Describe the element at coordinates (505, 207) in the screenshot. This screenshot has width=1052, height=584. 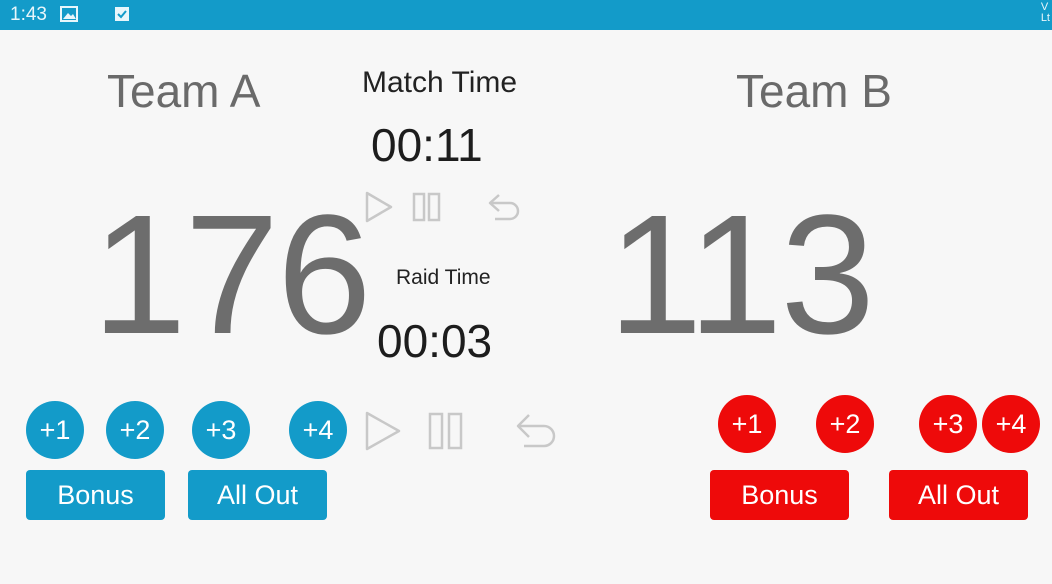
I see `match-undo-icon` at that location.